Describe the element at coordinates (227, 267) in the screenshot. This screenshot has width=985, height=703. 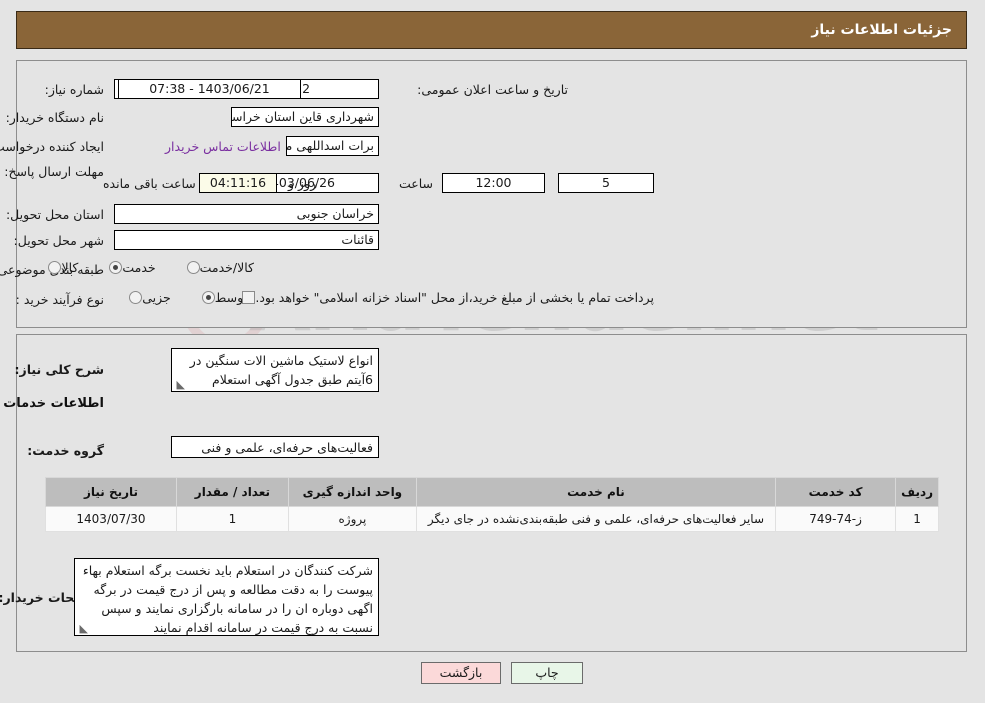
I see `category-label-2: کالا/خدمت` at that location.